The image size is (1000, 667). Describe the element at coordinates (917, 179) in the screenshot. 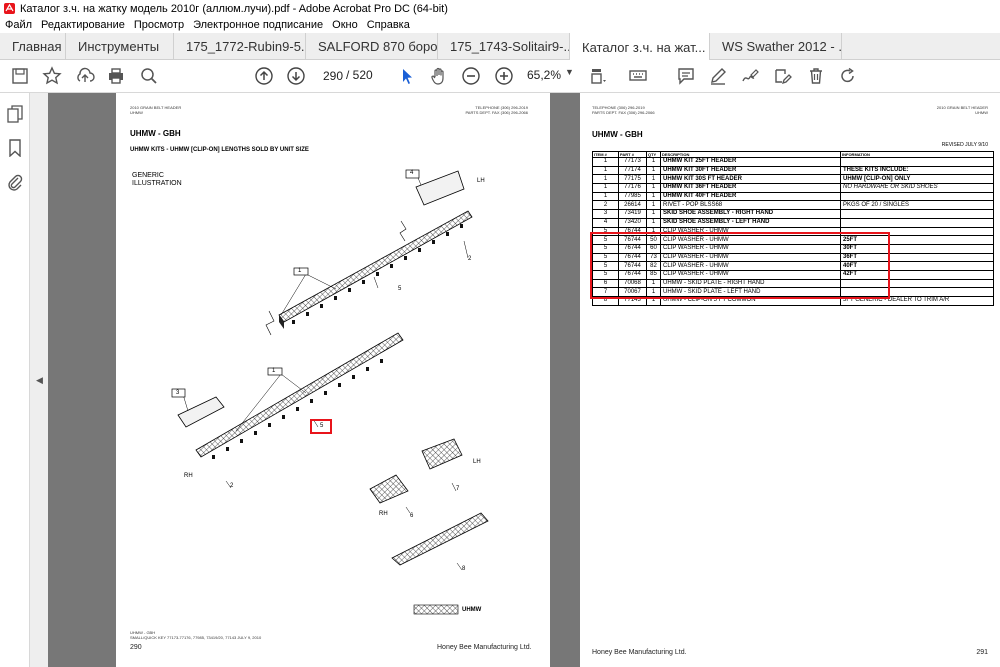

I see `cell-information: UHMW [CLIP-ON] ONLY` at that location.